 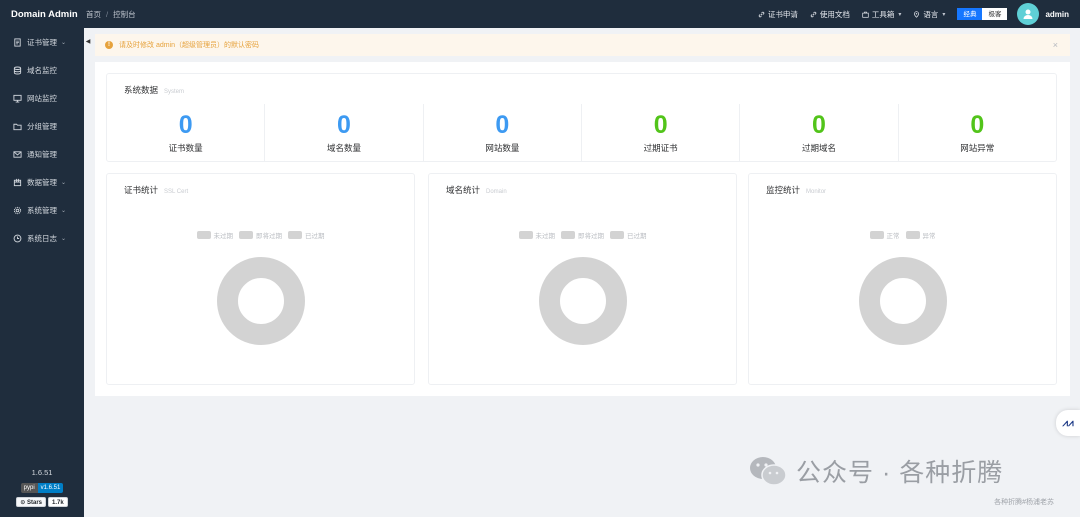 I want to click on assistant-icon: ⩘⩘, so click(x=1068, y=423).